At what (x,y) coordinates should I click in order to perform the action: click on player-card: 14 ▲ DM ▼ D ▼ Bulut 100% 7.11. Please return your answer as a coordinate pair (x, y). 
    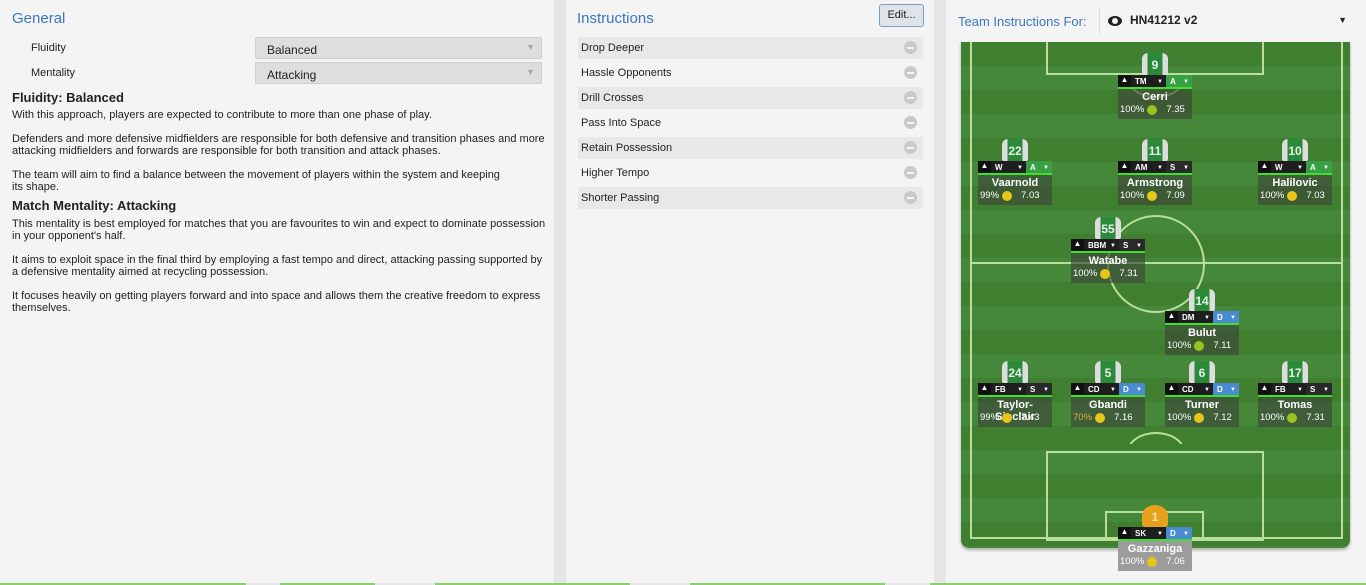
    Looking at the image, I should click on (1202, 322).